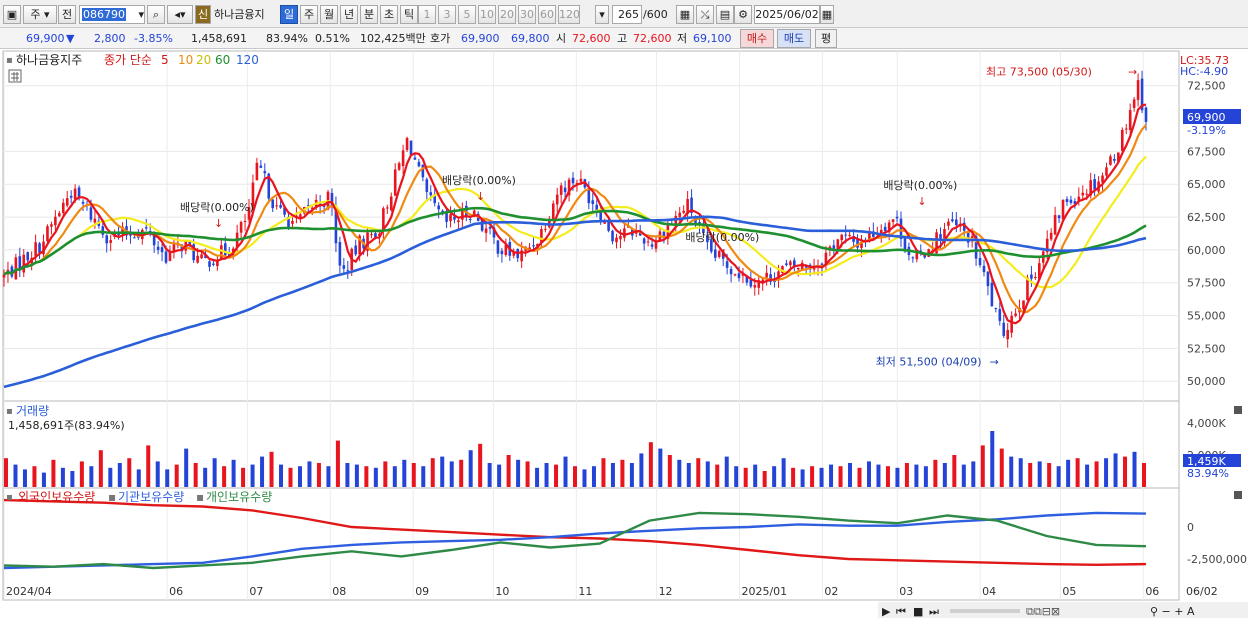 The width and height of the screenshot is (1248, 621). Describe the element at coordinates (1204, 71) in the screenshot. I see `hc-label: HC:-4.90` at that location.